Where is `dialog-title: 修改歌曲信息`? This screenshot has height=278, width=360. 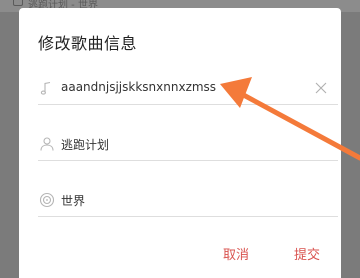 dialog-title: 修改歌曲信息 is located at coordinates (88, 43).